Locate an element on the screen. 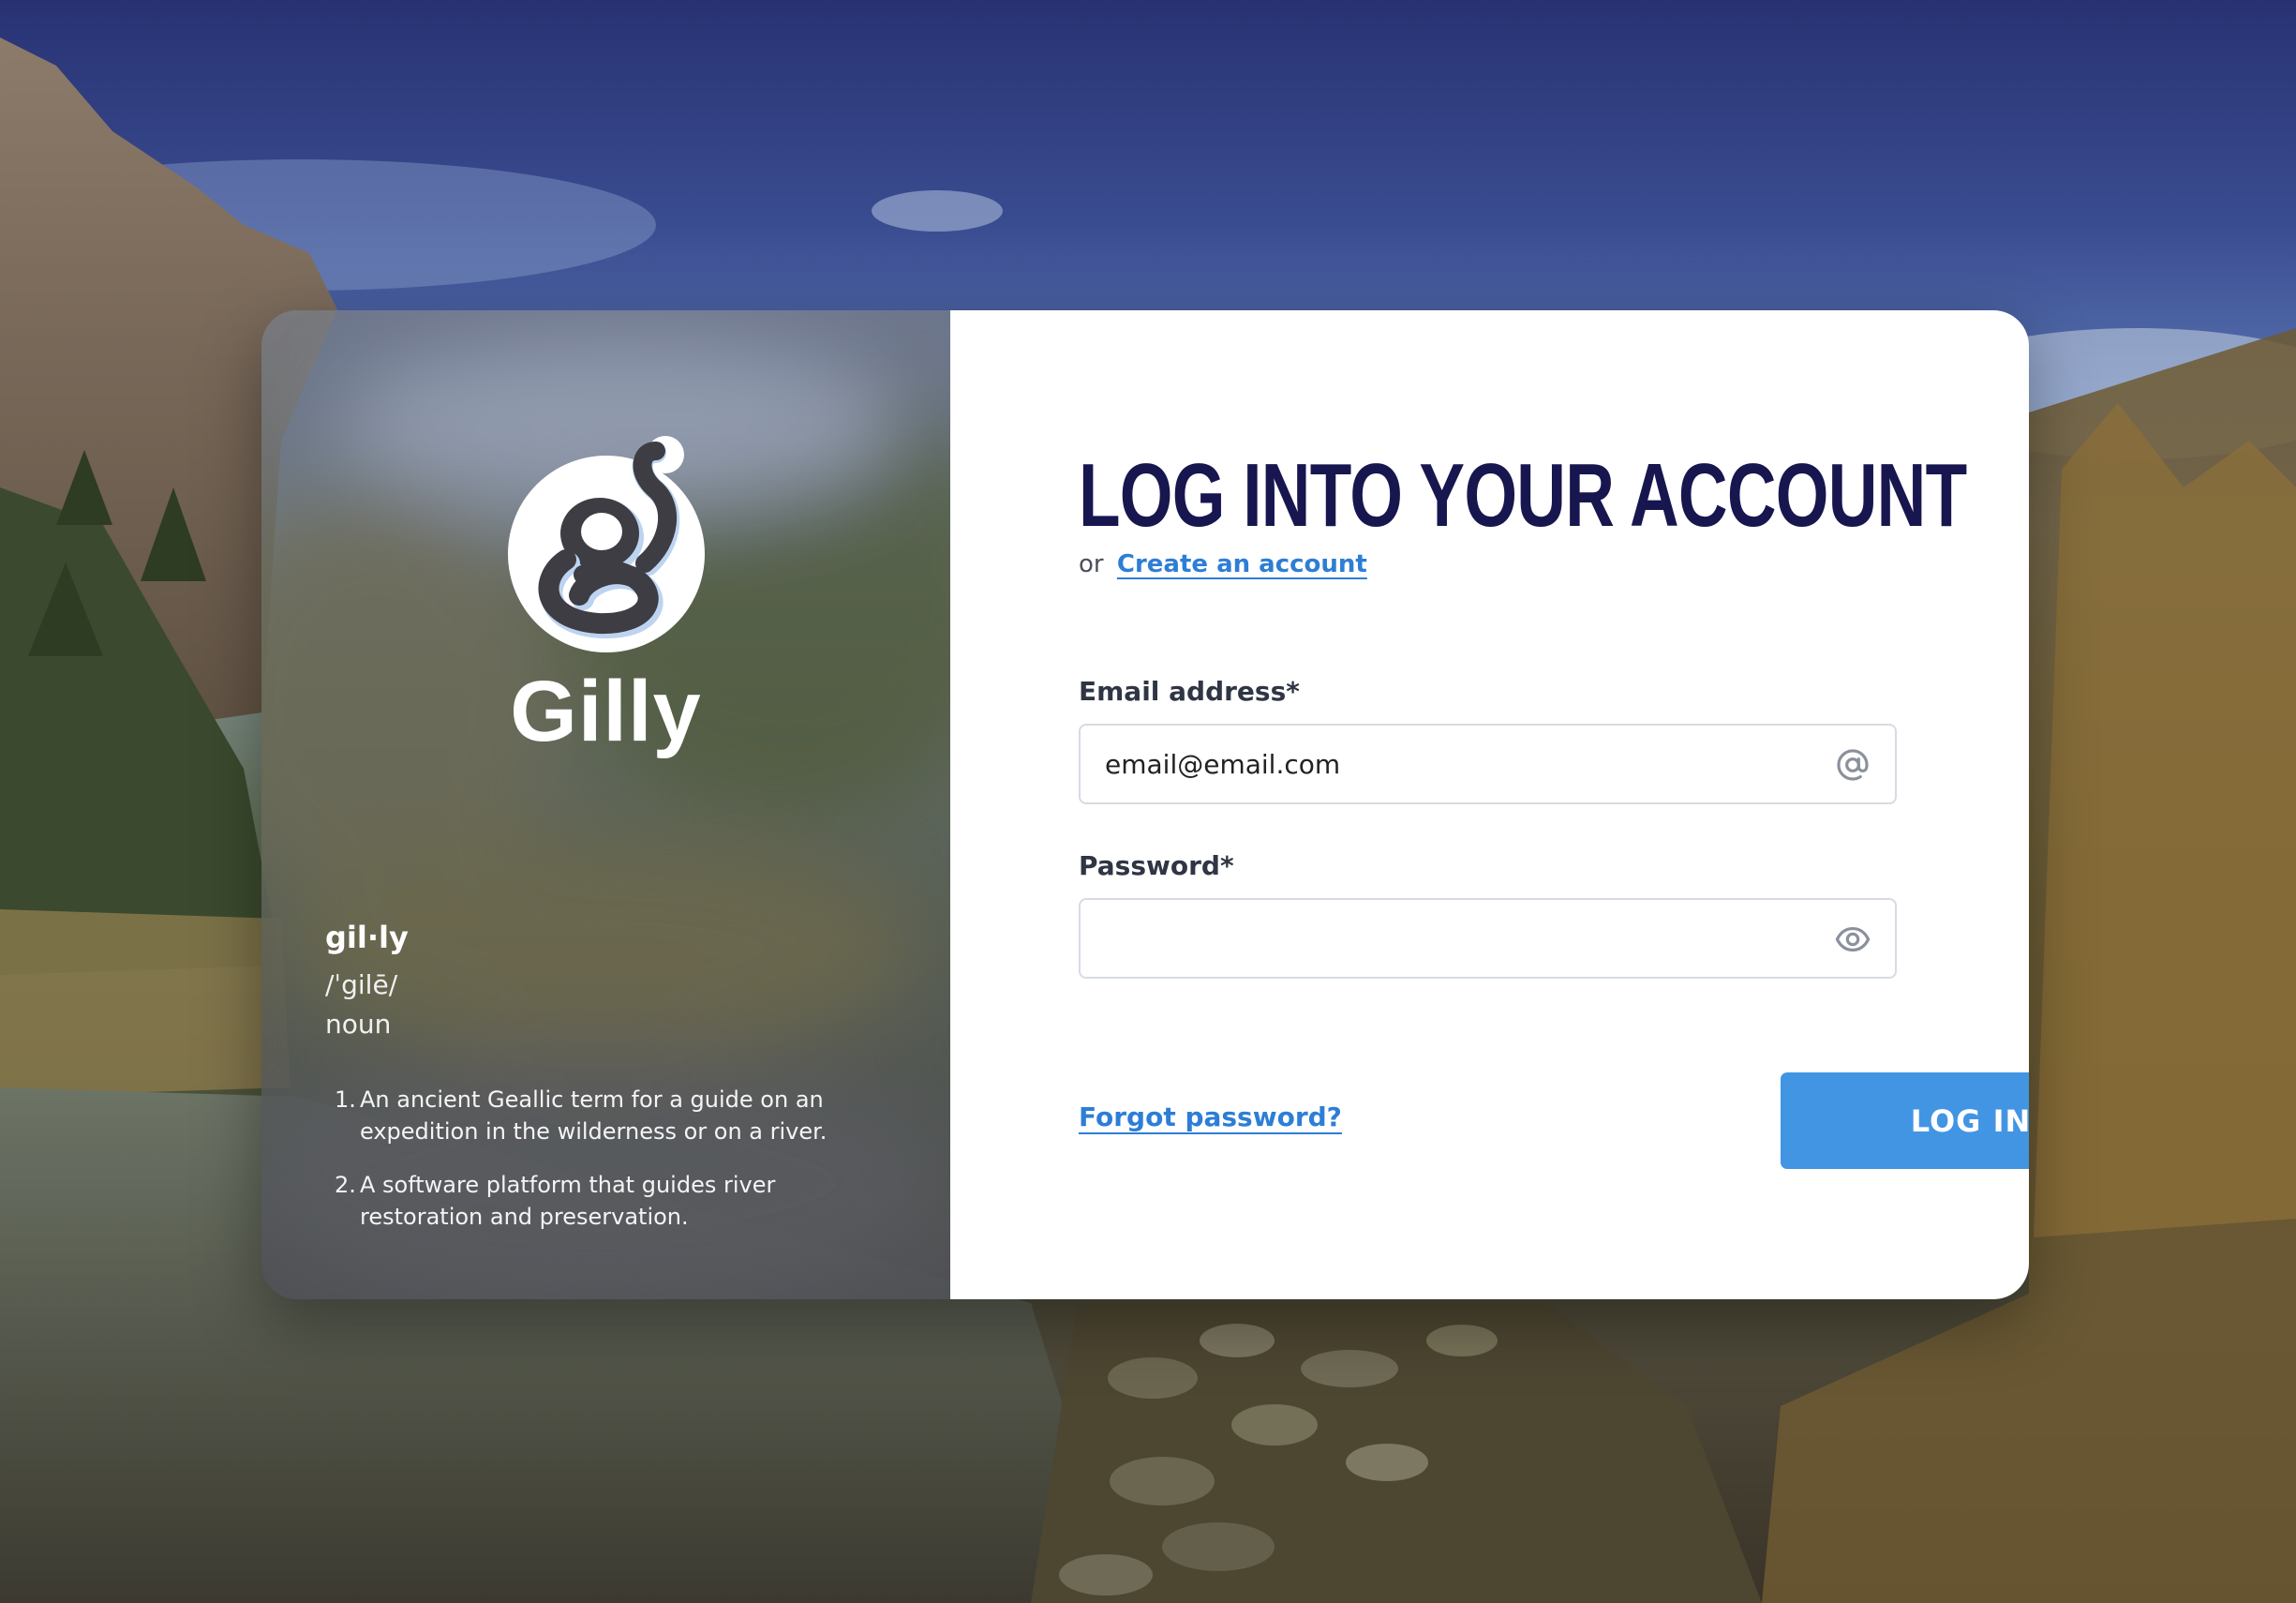 This screenshot has width=2296, height=1603. definition-part-of-speech: noun is located at coordinates (358, 1024).